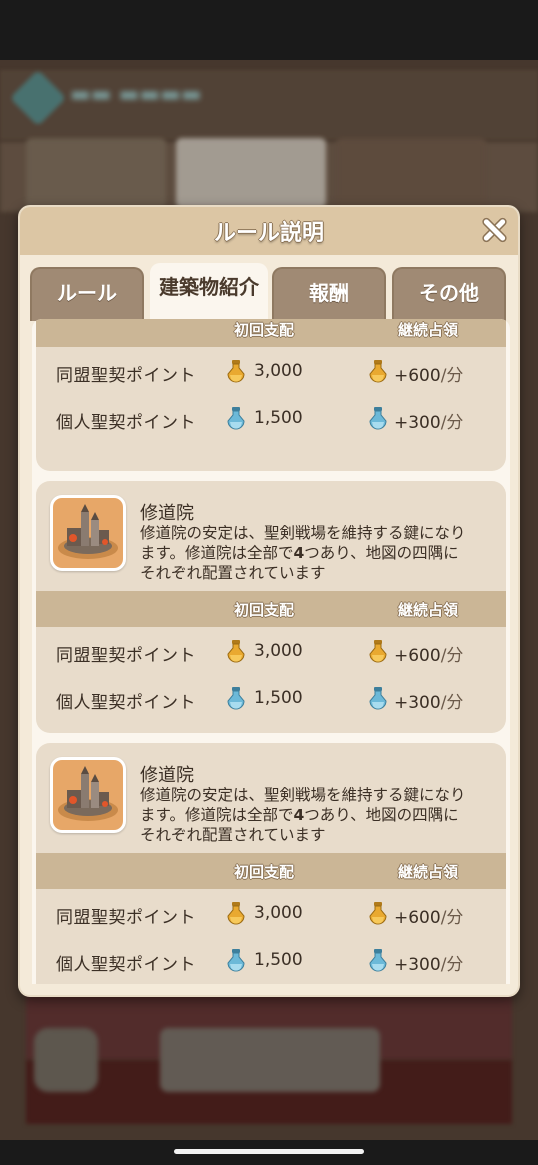 The image size is (538, 1165). I want to click on modal-title: ルール説明, so click(268, 233).